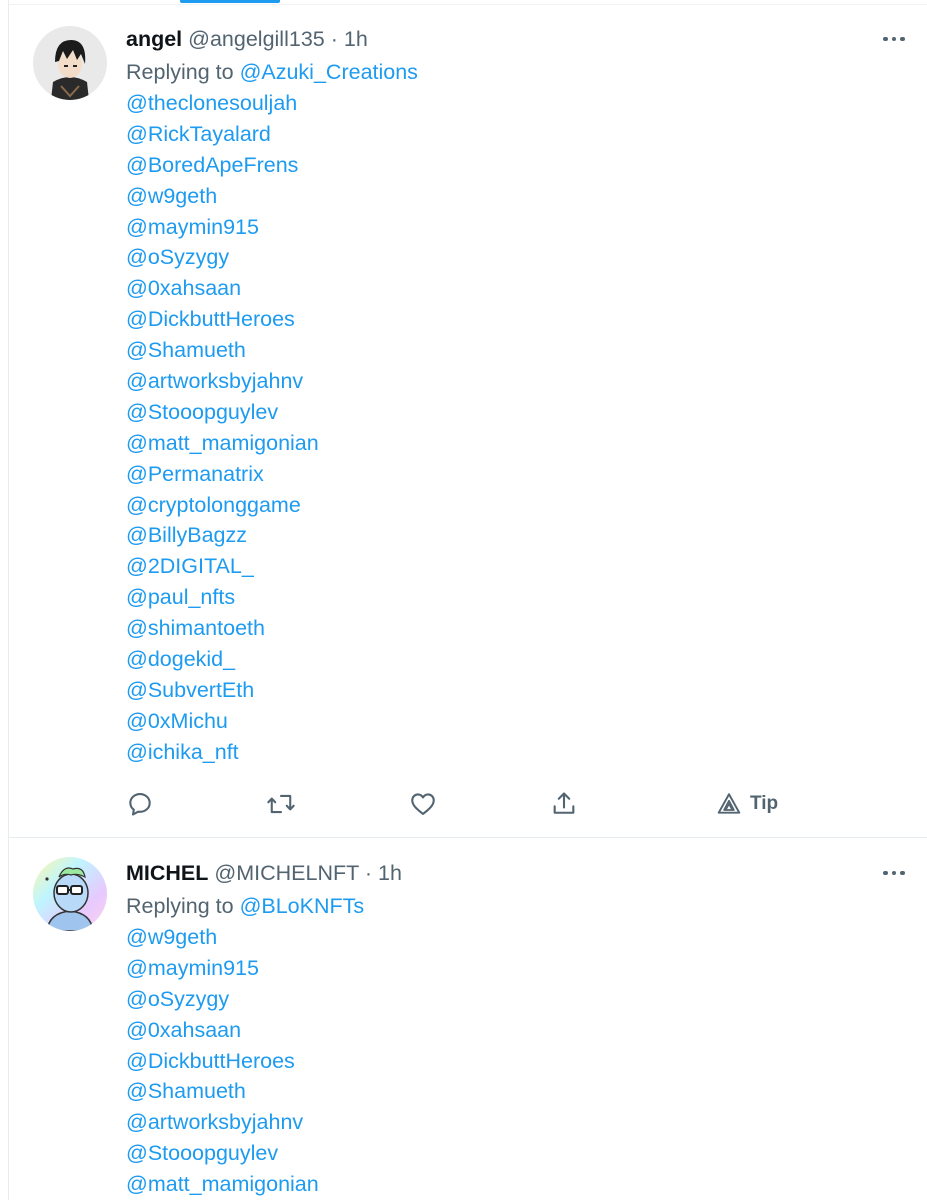 The height and width of the screenshot is (1200, 927). I want to click on share-icon, so click(564, 803).